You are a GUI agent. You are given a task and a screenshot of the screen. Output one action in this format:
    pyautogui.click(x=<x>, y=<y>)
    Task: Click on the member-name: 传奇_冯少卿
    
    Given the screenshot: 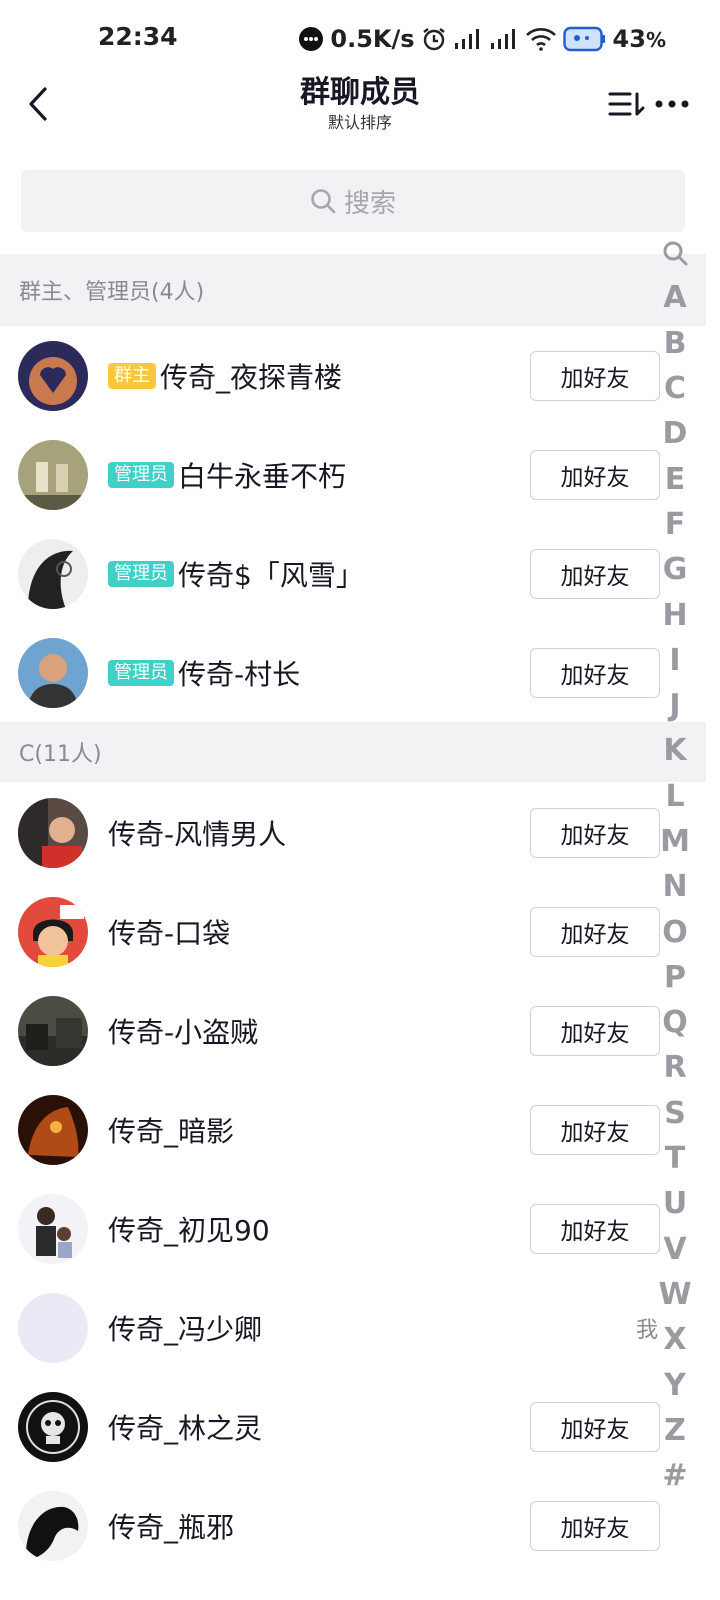 What is the action you would take?
    pyautogui.click(x=185, y=1329)
    